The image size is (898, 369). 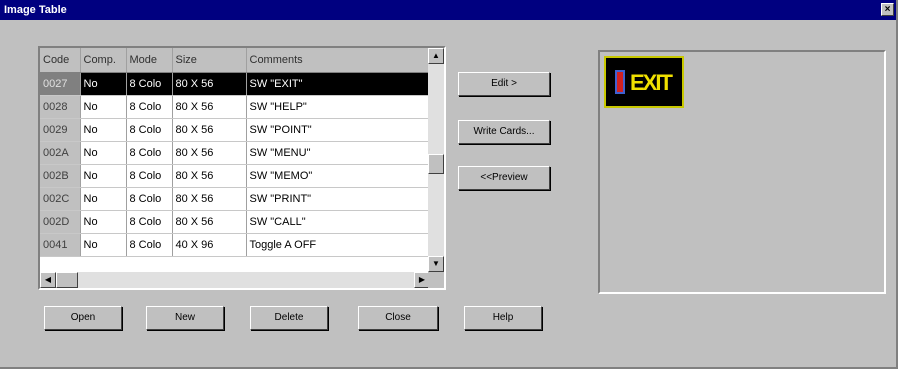 I want to click on exit-sign-image: EXIT, so click(x=644, y=82).